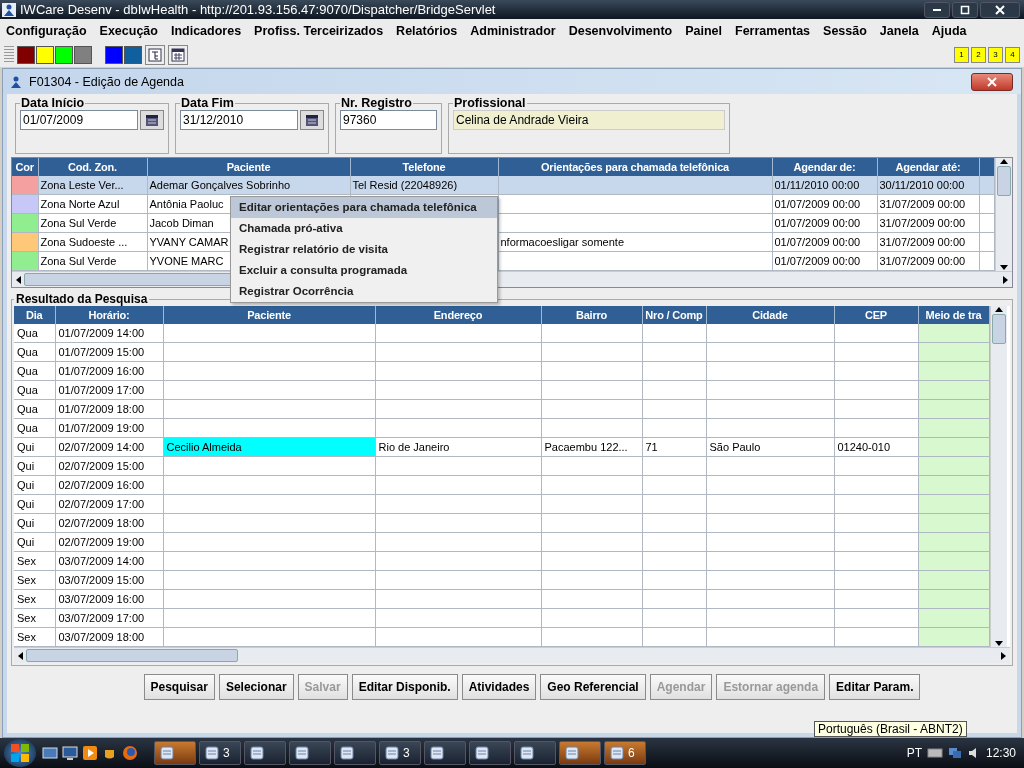  I want to click on network-icon, so click(954, 753).